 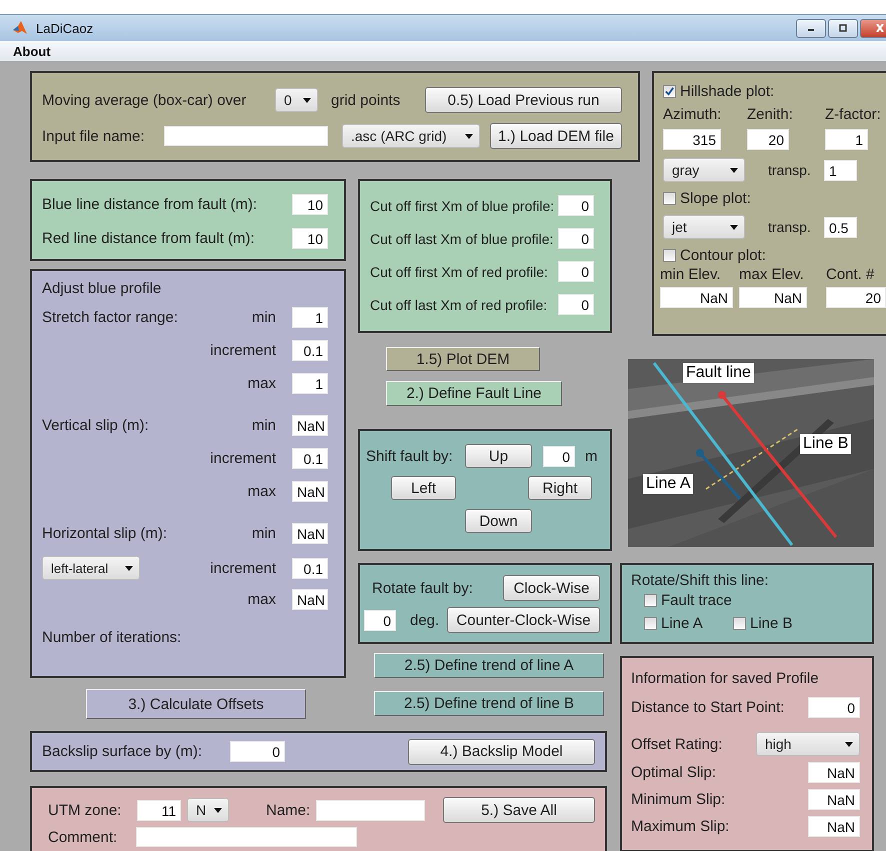 What do you see at coordinates (498, 521) in the screenshot?
I see `down-button: Down` at bounding box center [498, 521].